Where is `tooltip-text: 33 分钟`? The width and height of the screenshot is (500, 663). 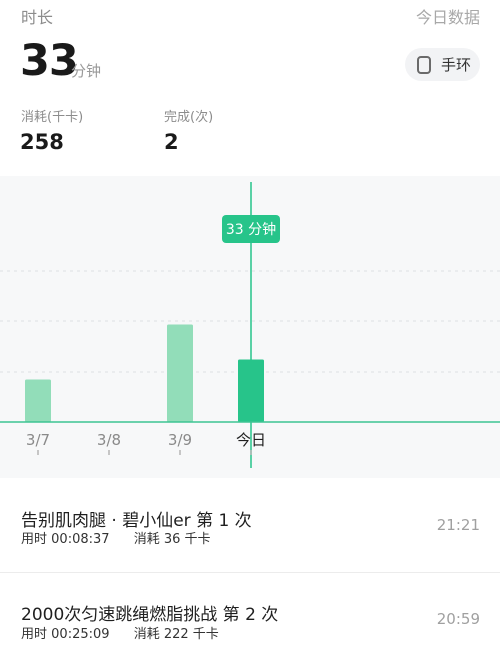
tooltip-text: 33 分钟 is located at coordinates (251, 229).